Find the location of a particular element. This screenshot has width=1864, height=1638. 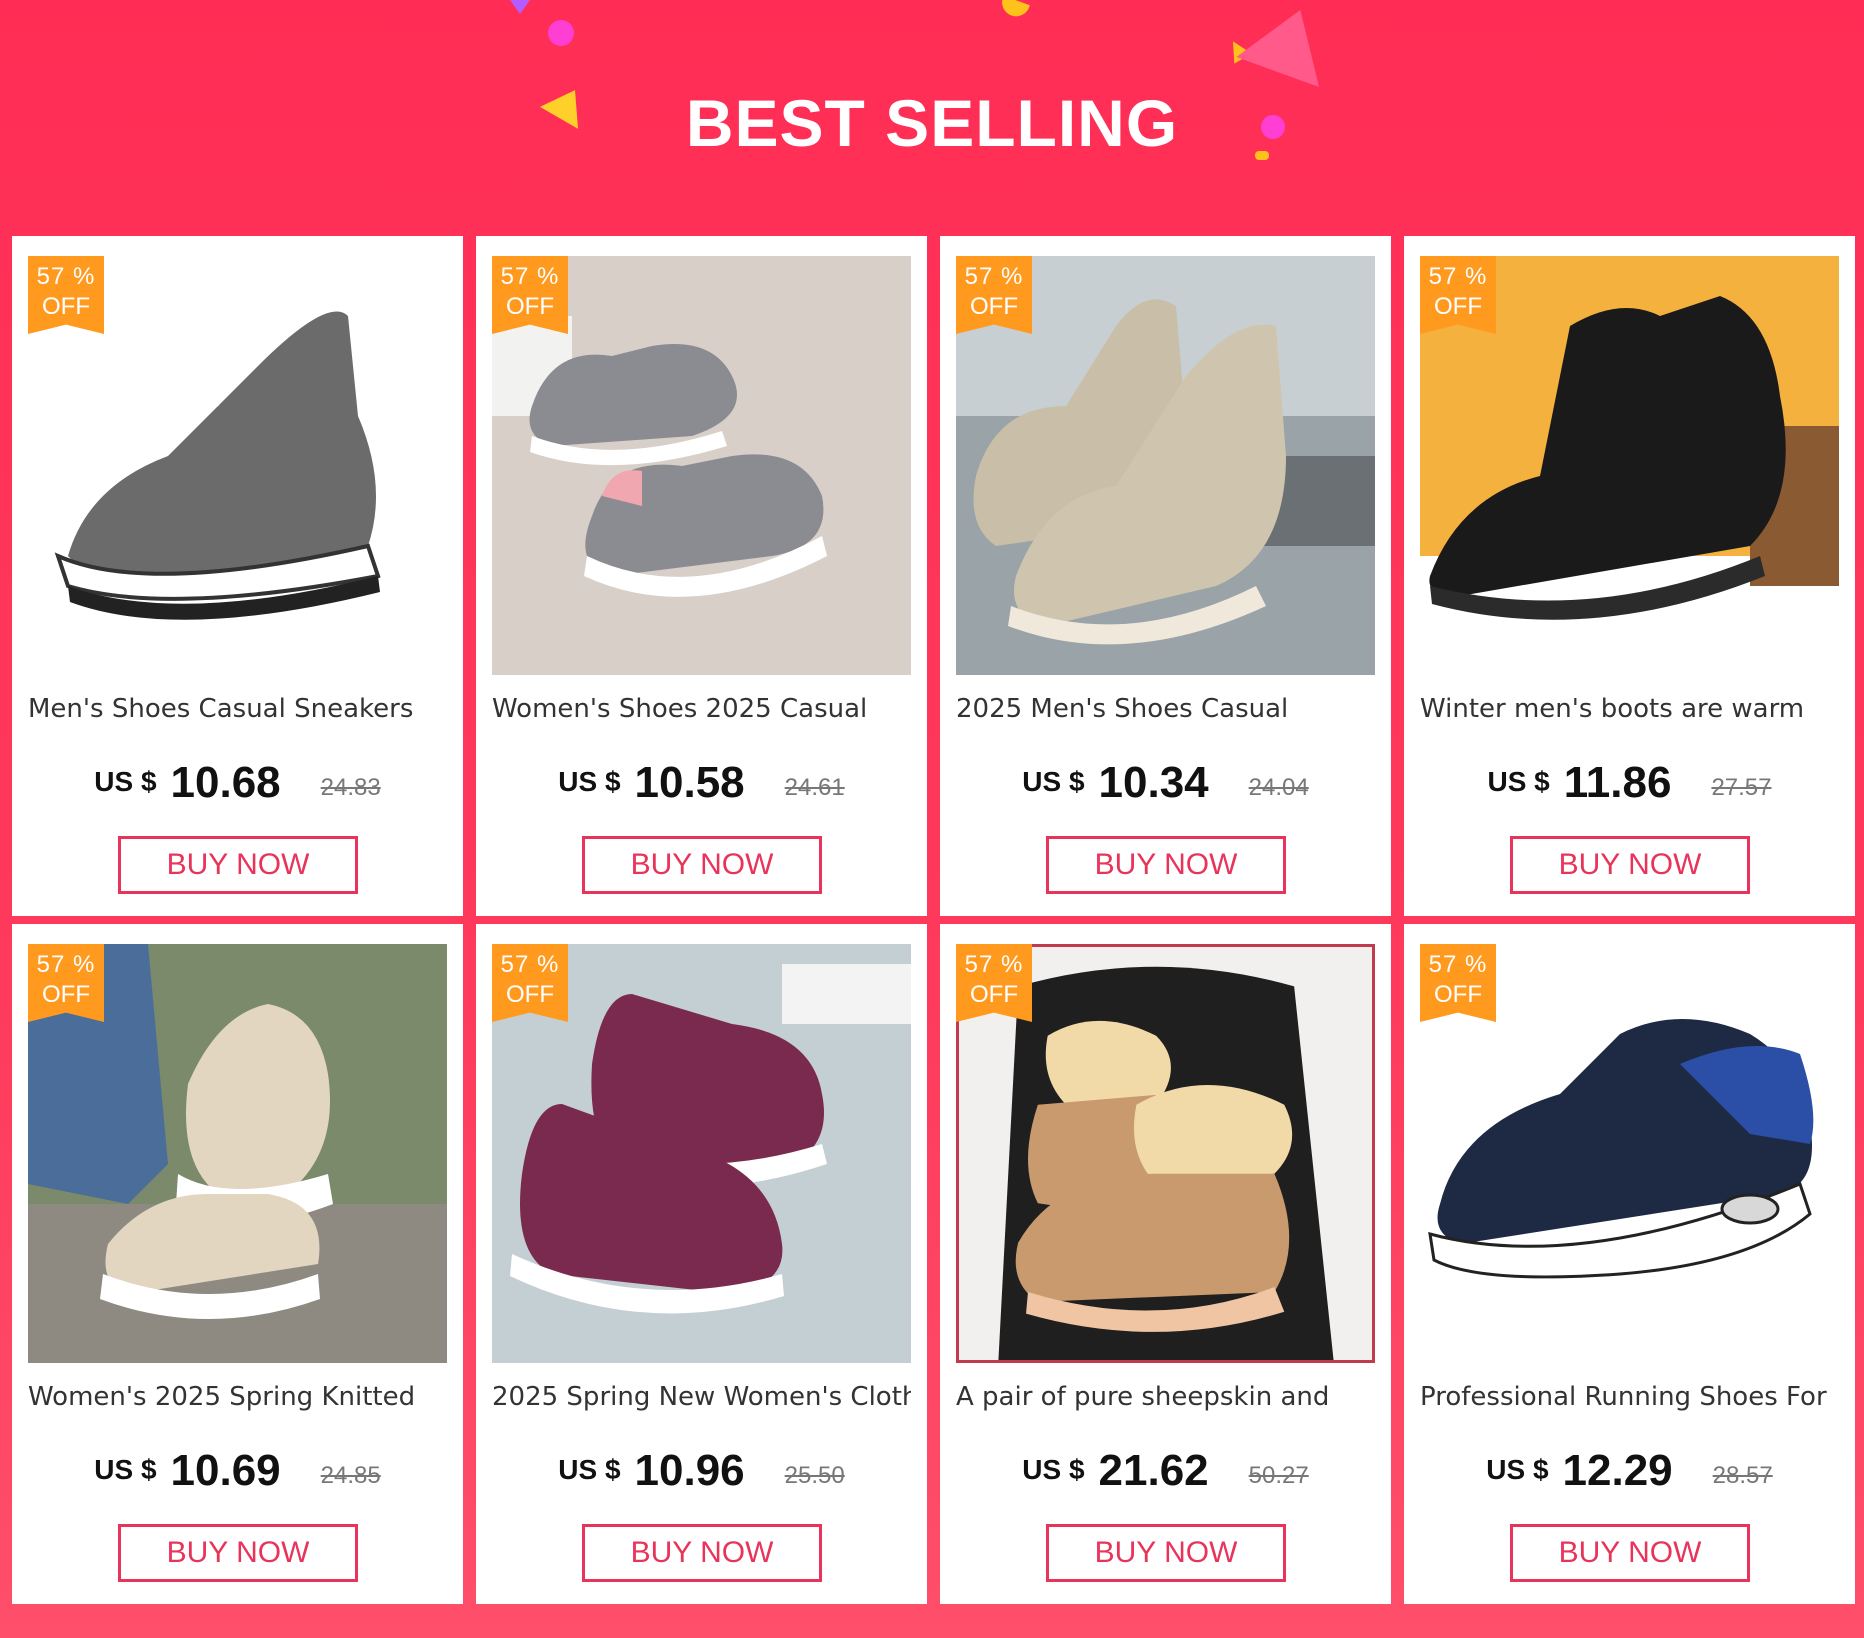

sale-price: 12.29 is located at coordinates (1617, 1470).